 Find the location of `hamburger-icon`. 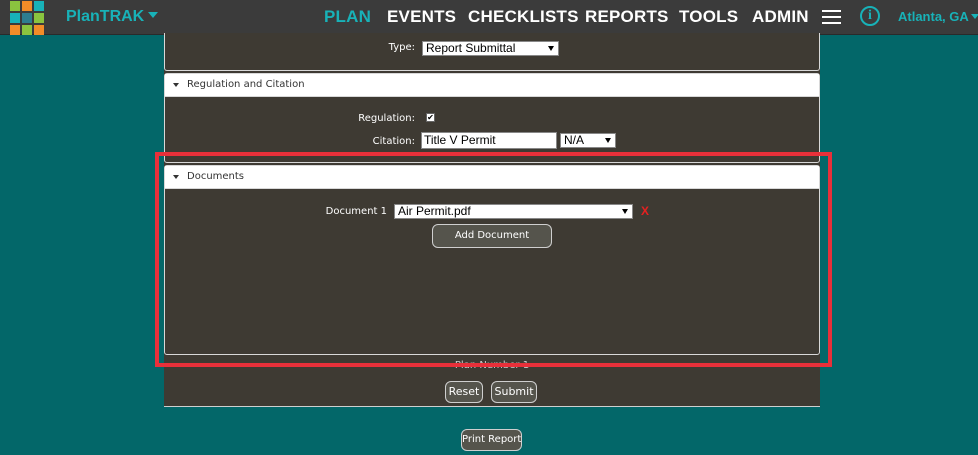

hamburger-icon is located at coordinates (831, 17).